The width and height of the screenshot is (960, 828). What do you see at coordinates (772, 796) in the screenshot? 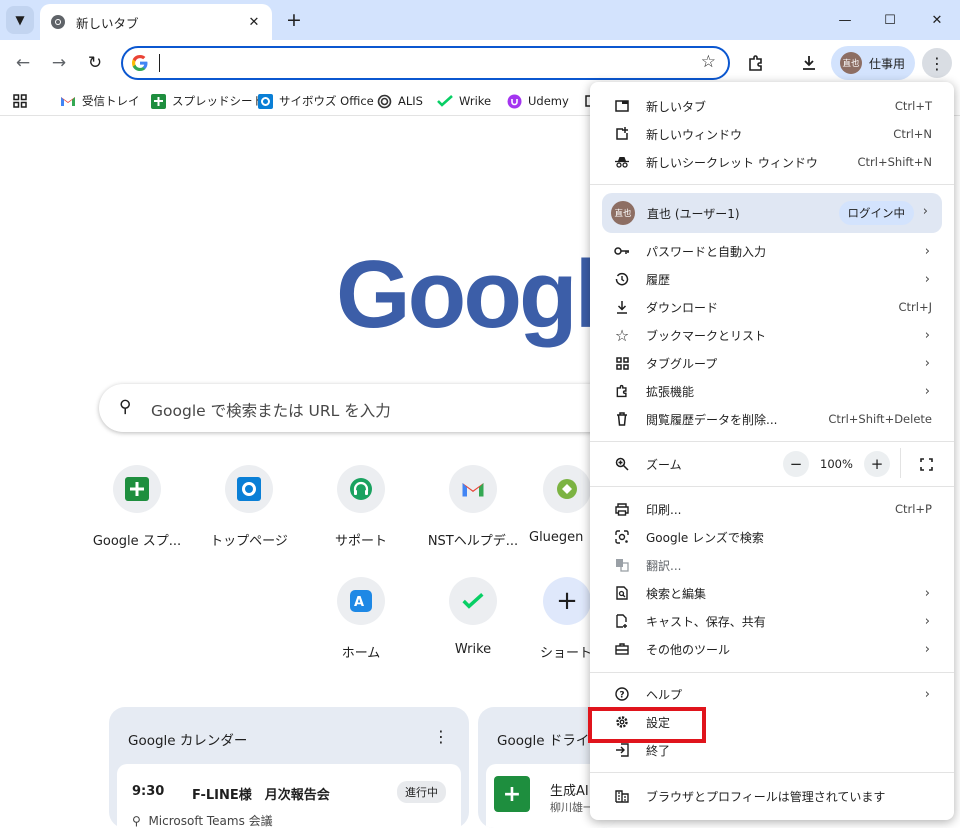
I see `menu-item-managed: ブラウザとプロフィールは管理されています` at bounding box center [772, 796].